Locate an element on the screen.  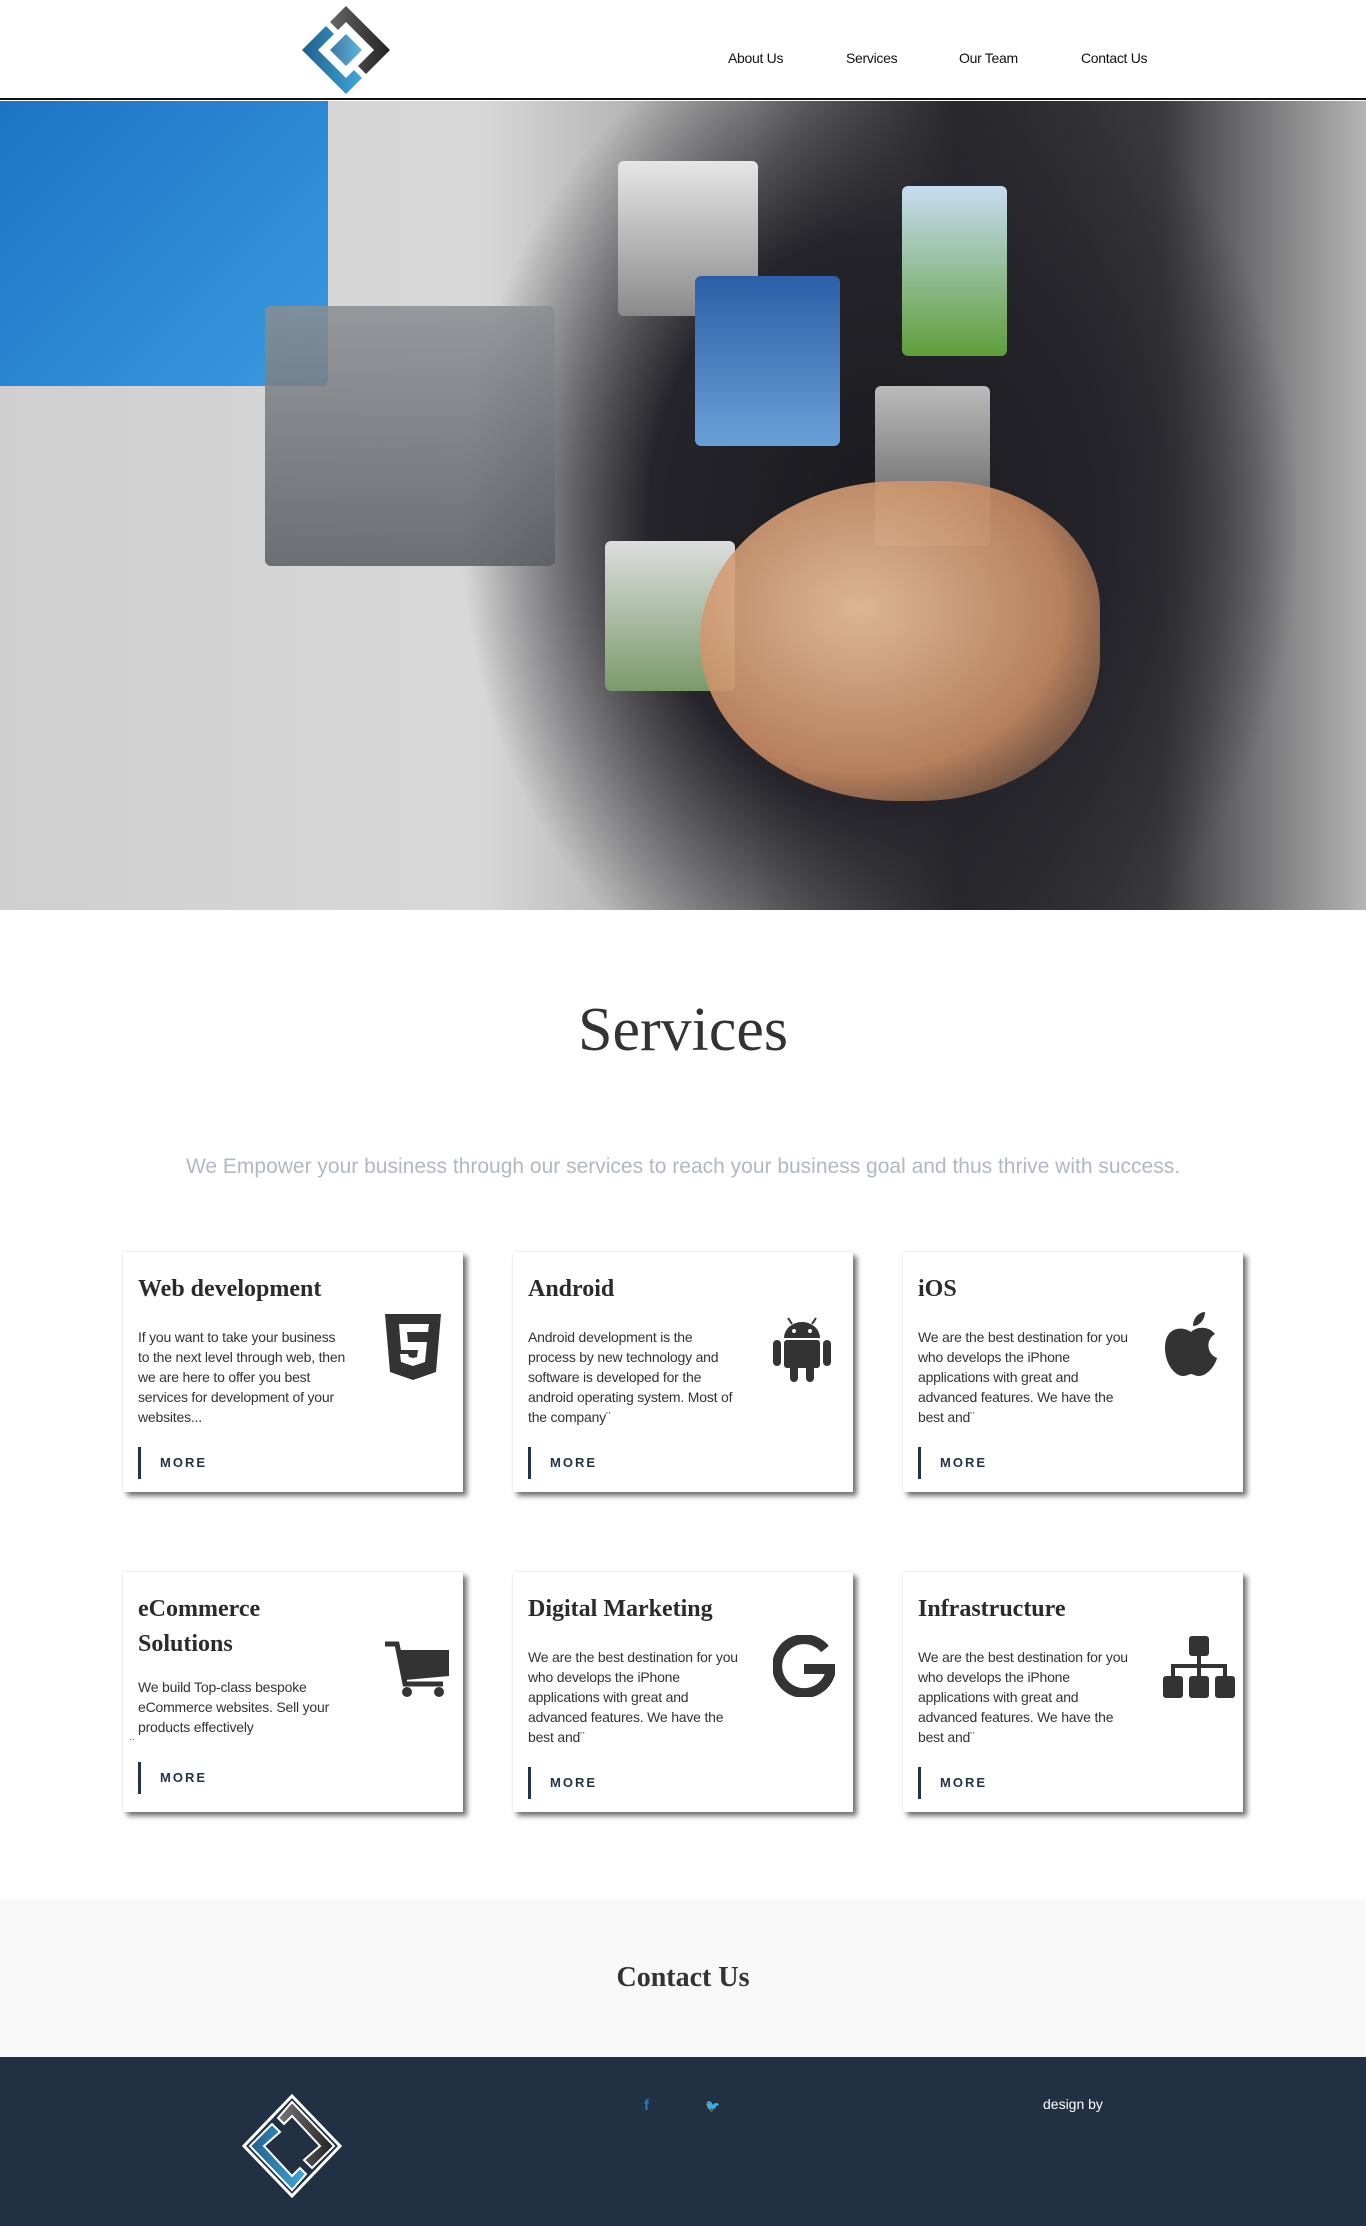
logo is located at coordinates (346, 50).